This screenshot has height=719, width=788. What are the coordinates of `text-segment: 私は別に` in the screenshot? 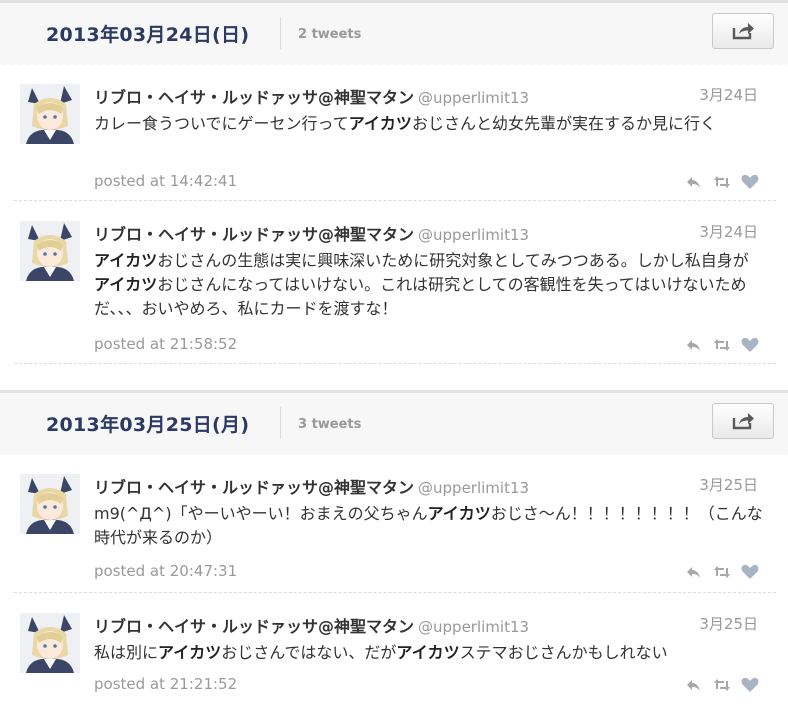 It's located at (126, 652).